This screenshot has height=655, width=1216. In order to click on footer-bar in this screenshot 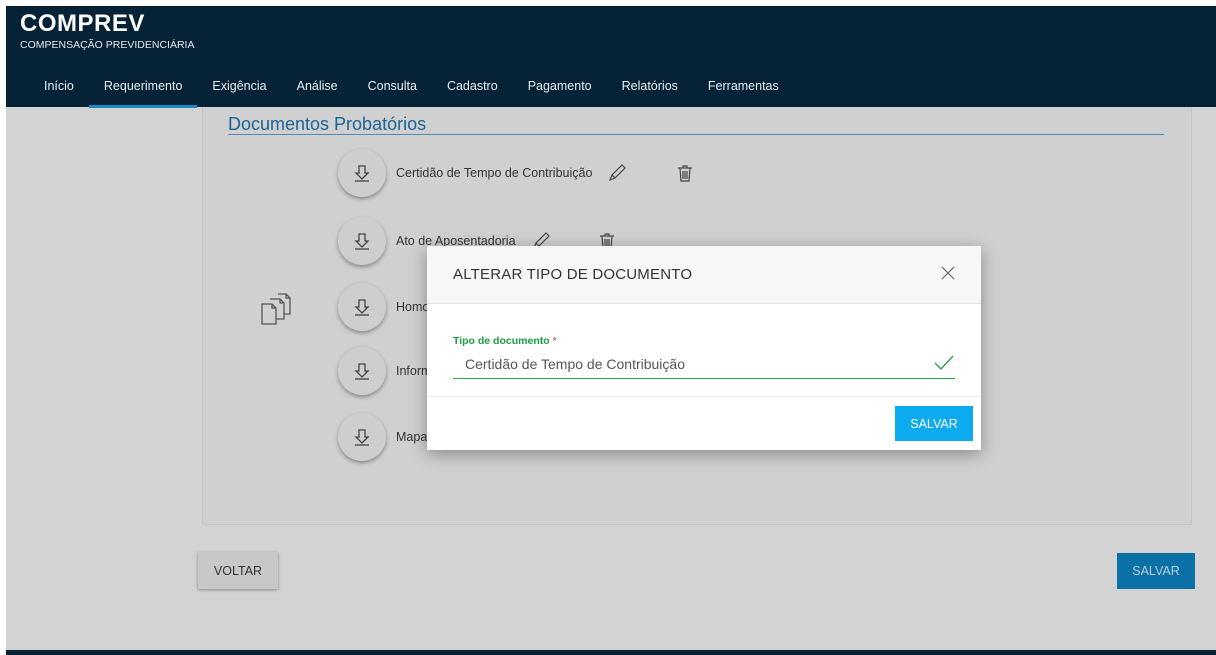, I will do `click(611, 652)`.